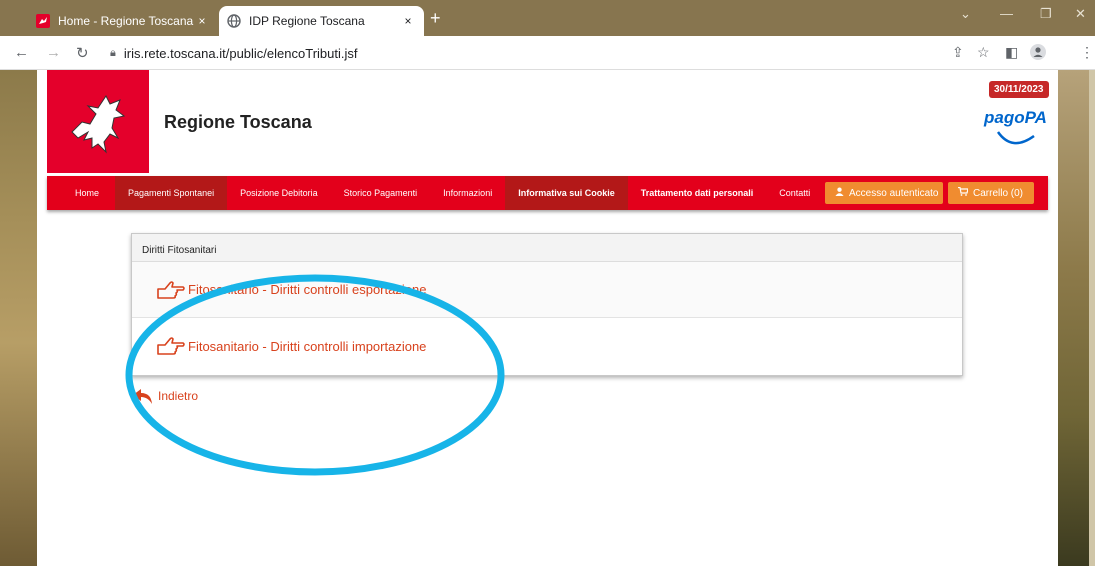 This screenshot has height=566, width=1095. Describe the element at coordinates (1046, 14) in the screenshot. I see `restore-icon: ❐` at that location.